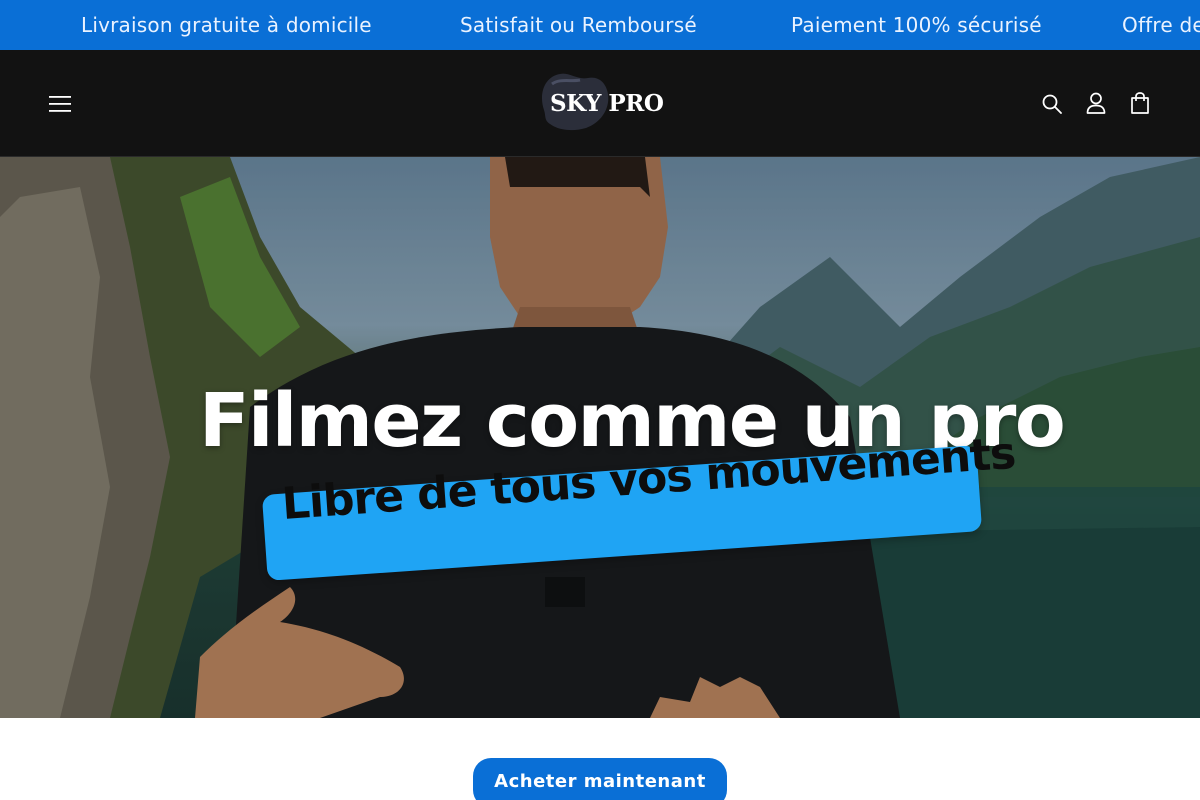  I want to click on account-button, so click(1096, 103).